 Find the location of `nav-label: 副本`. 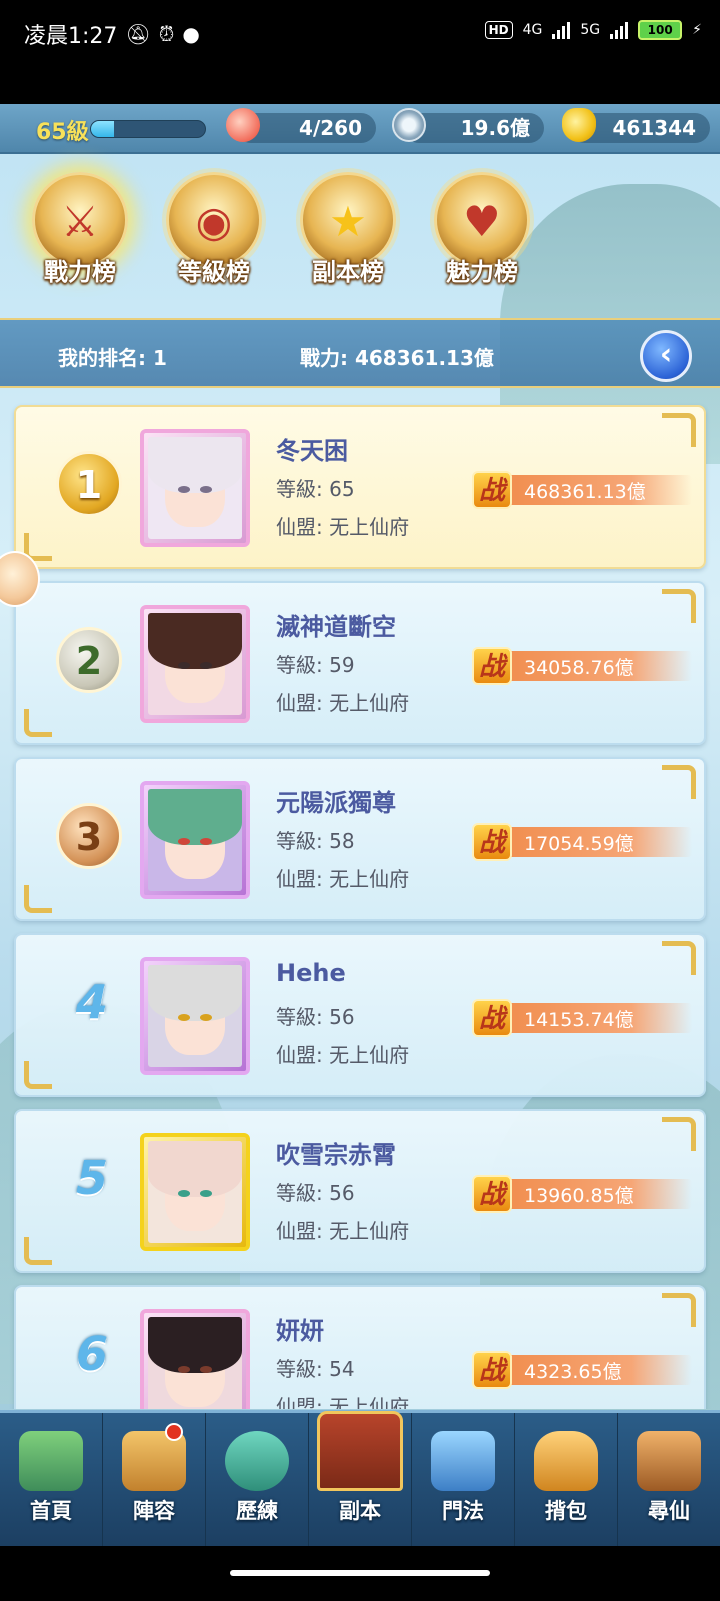

nav-label: 副本 is located at coordinates (360, 1511).